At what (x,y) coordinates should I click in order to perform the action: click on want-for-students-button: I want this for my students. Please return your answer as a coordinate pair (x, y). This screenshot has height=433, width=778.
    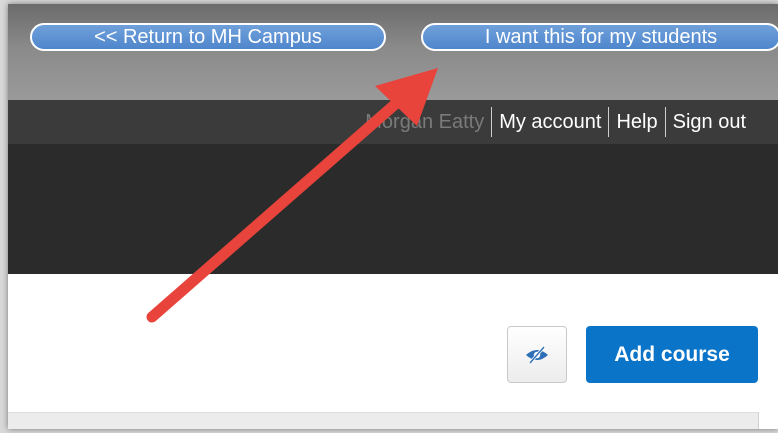
    Looking at the image, I should click on (599, 37).